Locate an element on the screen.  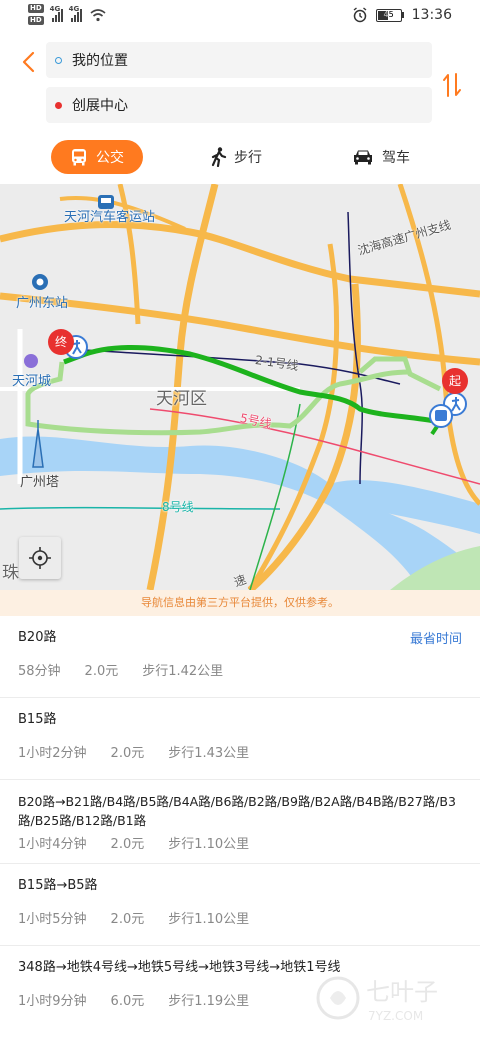
route-duration: 1小时9分钟 is located at coordinates (52, 1001).